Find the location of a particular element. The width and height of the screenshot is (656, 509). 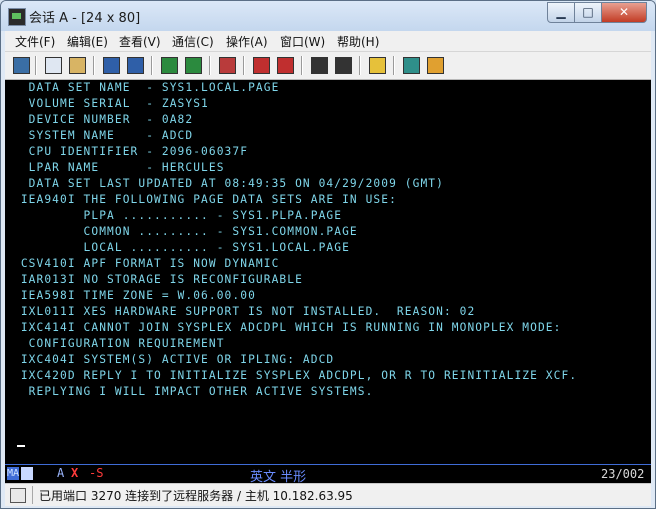

status-text: 已用端口 3270 连接到了远程服务器 / 主机 10.182.63.95 is located at coordinates (196, 496).